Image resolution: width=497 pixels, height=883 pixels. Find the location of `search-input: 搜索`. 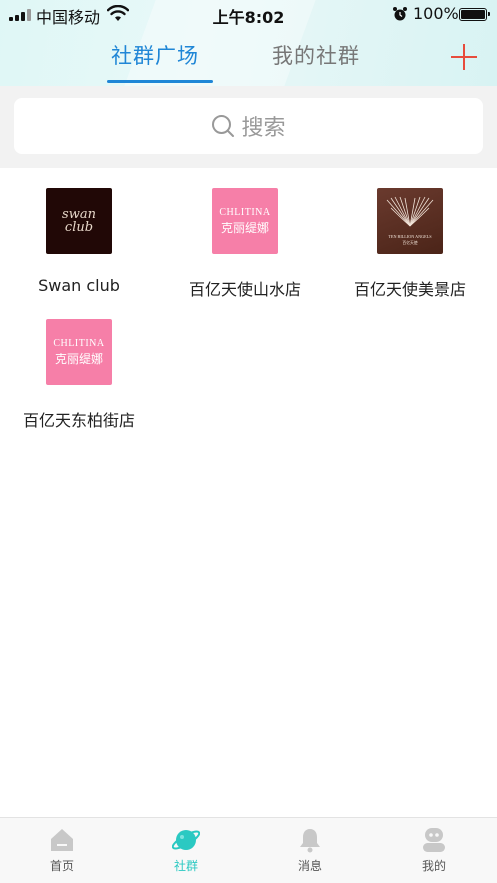

search-input: 搜索 is located at coordinates (248, 126).